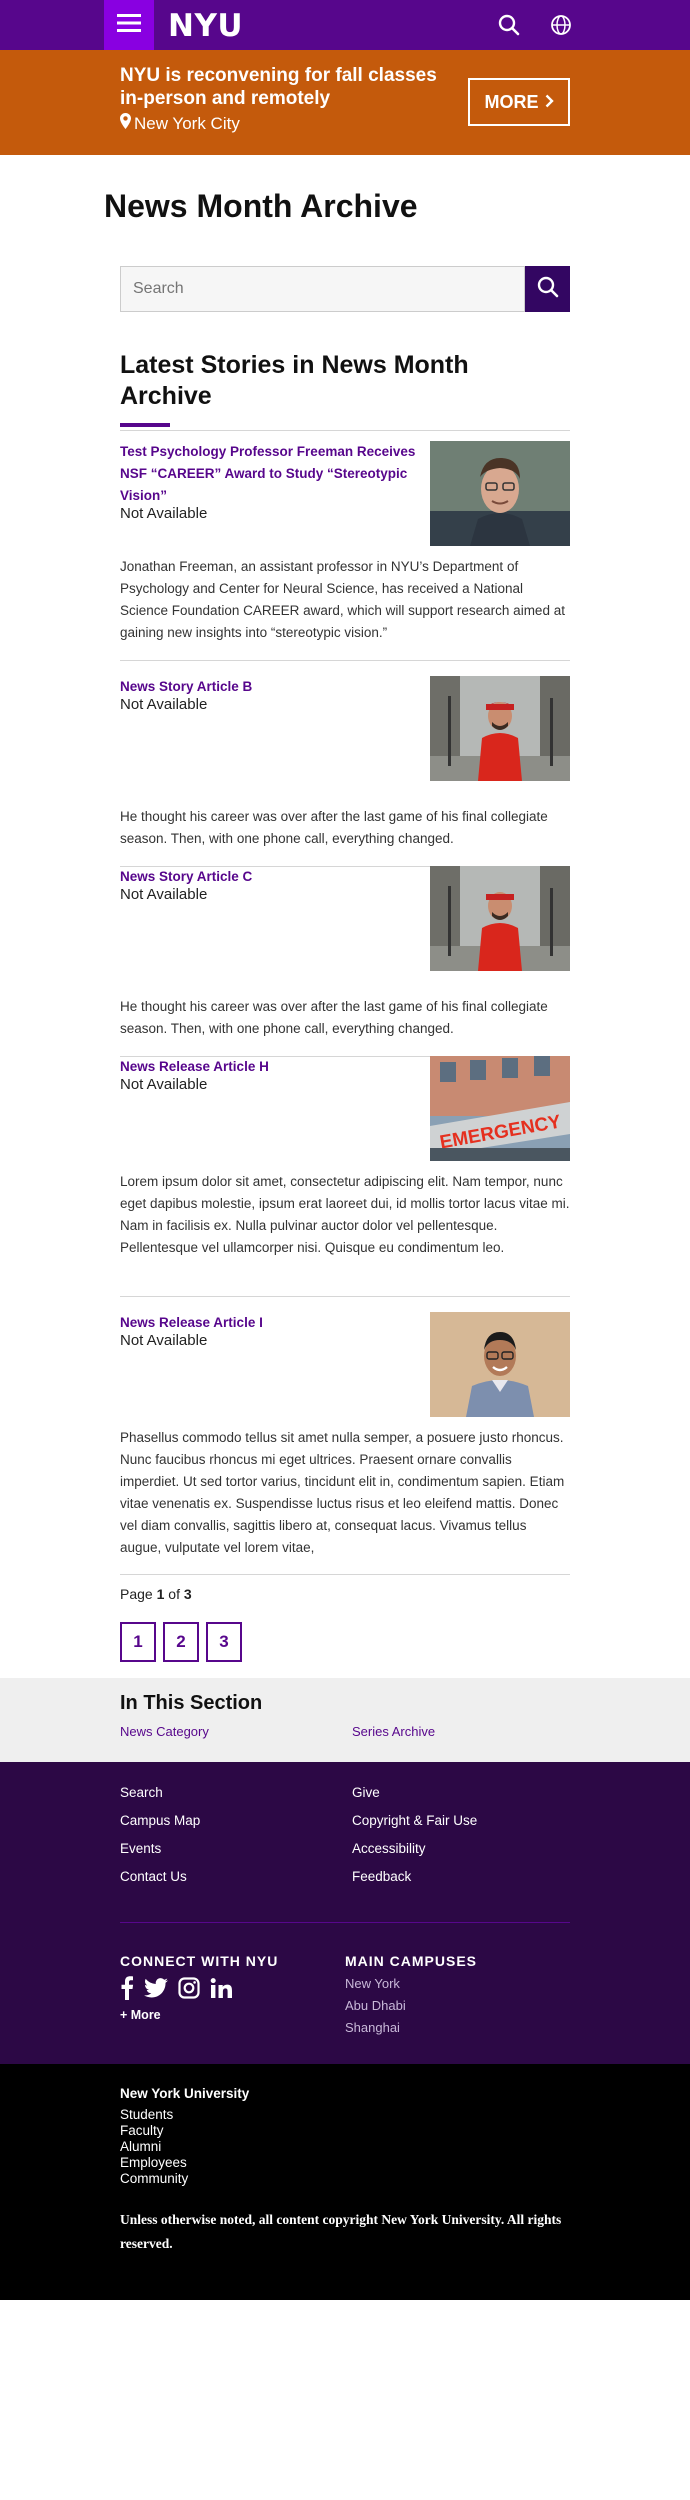  Describe the element at coordinates (153, 2162) in the screenshot. I see `bottom-link-employees: Employees` at that location.